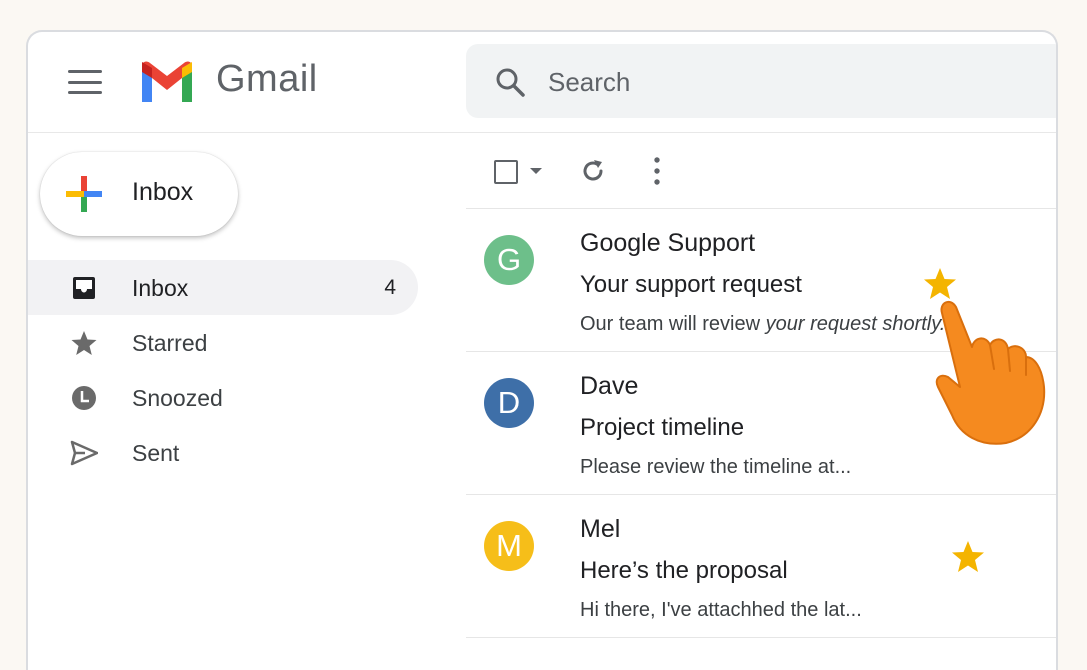  I want to click on sidebar-item-label: Starred, so click(170, 343).